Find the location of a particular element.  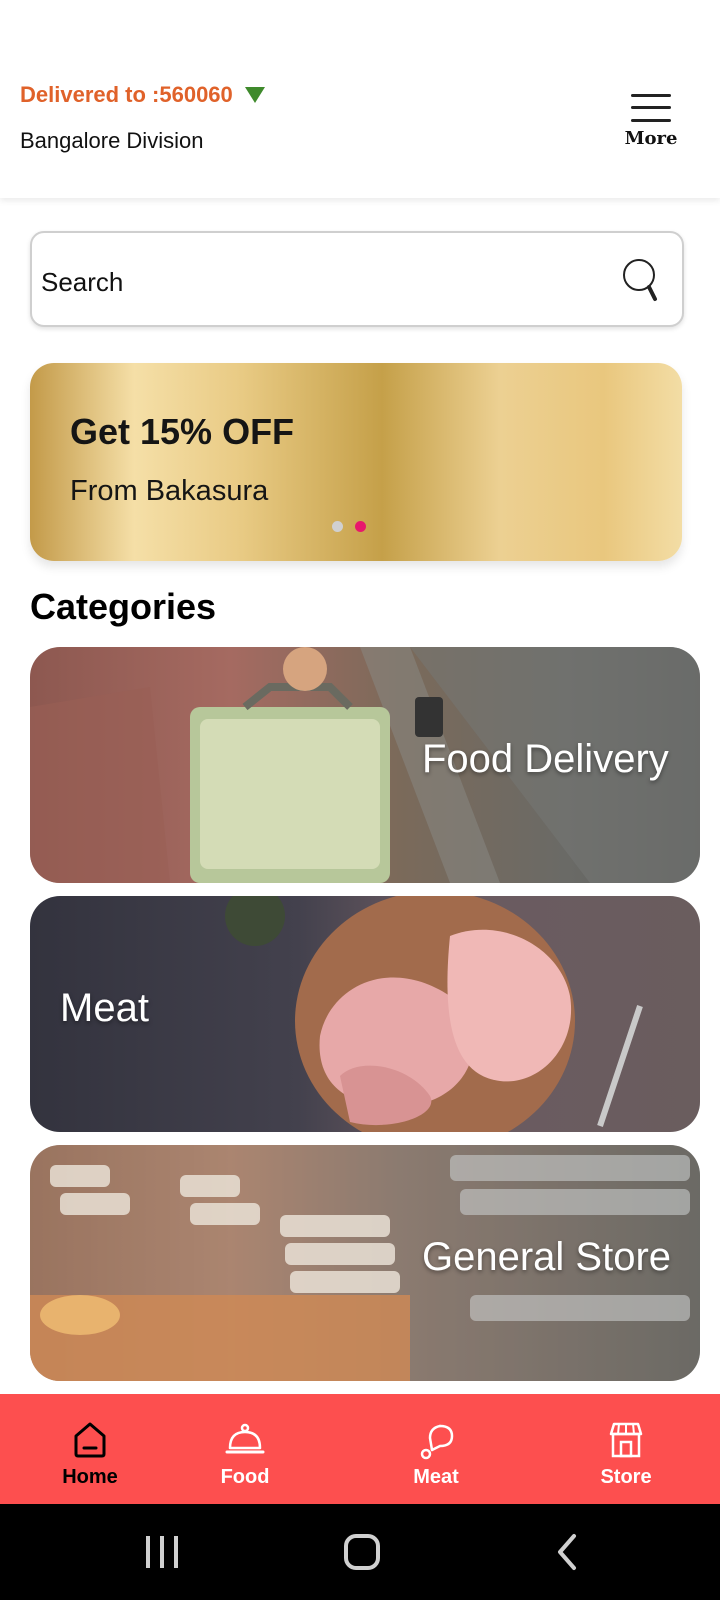

nav-home: Home is located at coordinates (90, 1449).